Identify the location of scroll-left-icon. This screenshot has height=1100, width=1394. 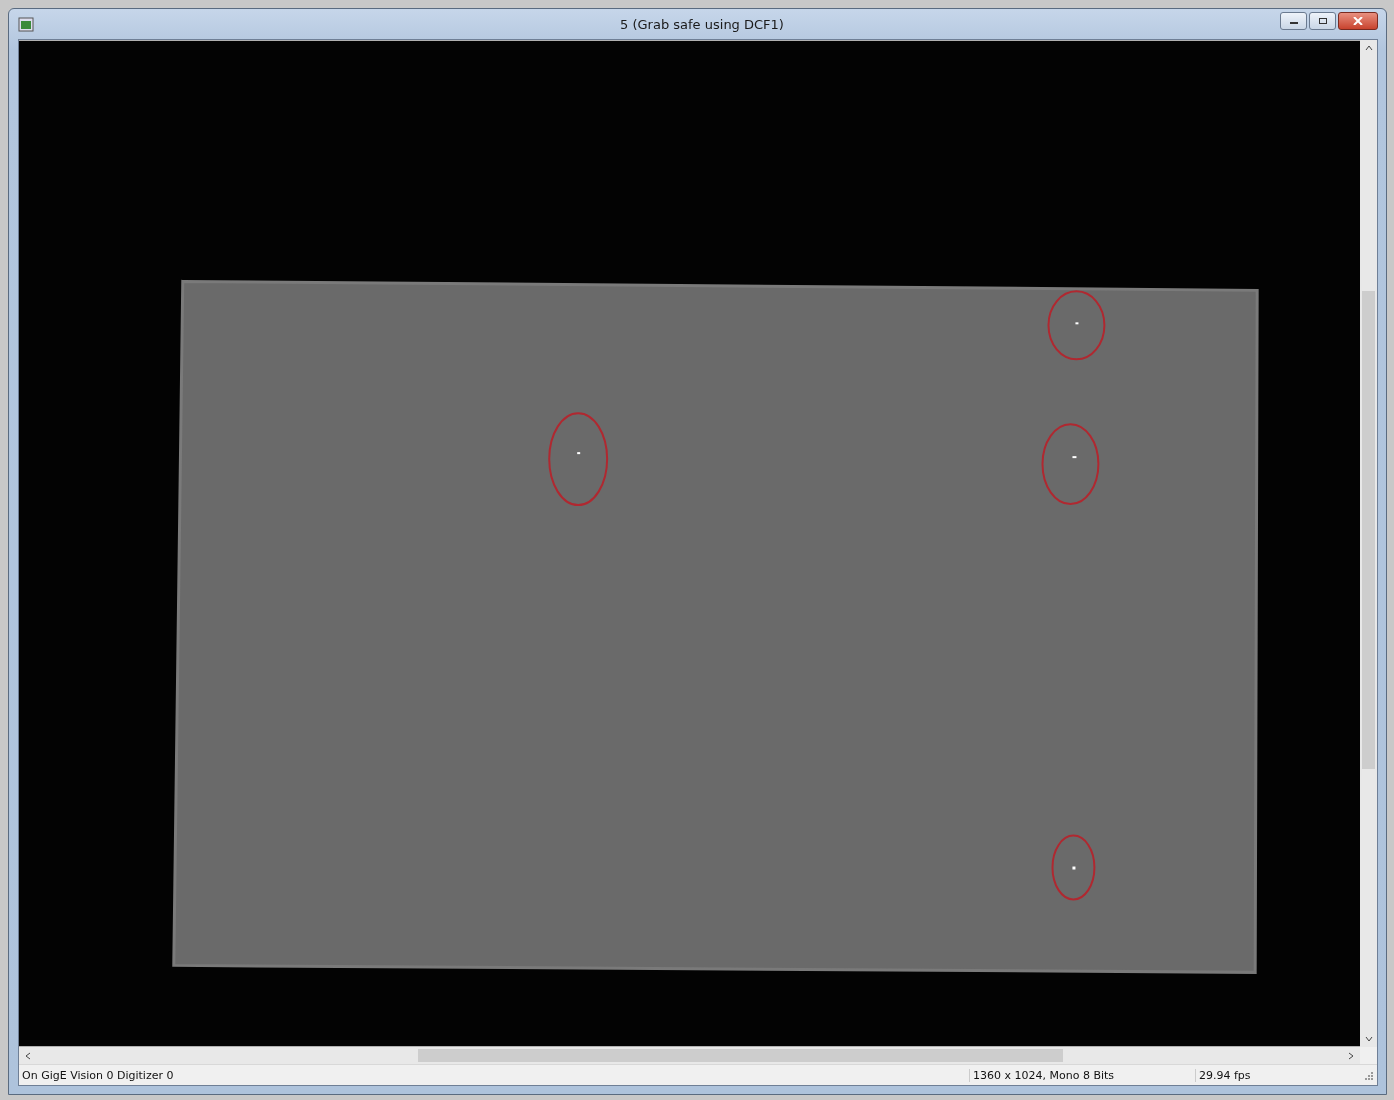
(28, 1055).